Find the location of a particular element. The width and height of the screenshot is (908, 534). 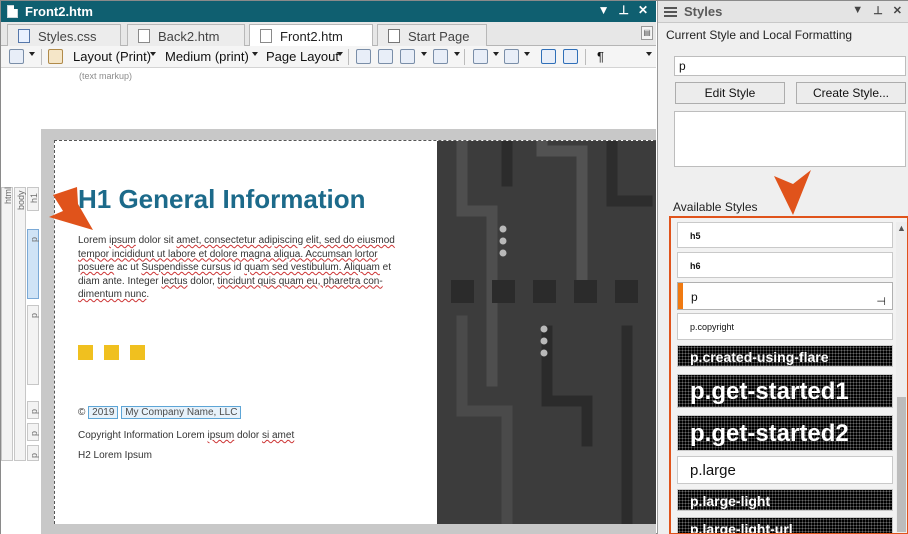

structure-body: body is located at coordinates (20, 324).